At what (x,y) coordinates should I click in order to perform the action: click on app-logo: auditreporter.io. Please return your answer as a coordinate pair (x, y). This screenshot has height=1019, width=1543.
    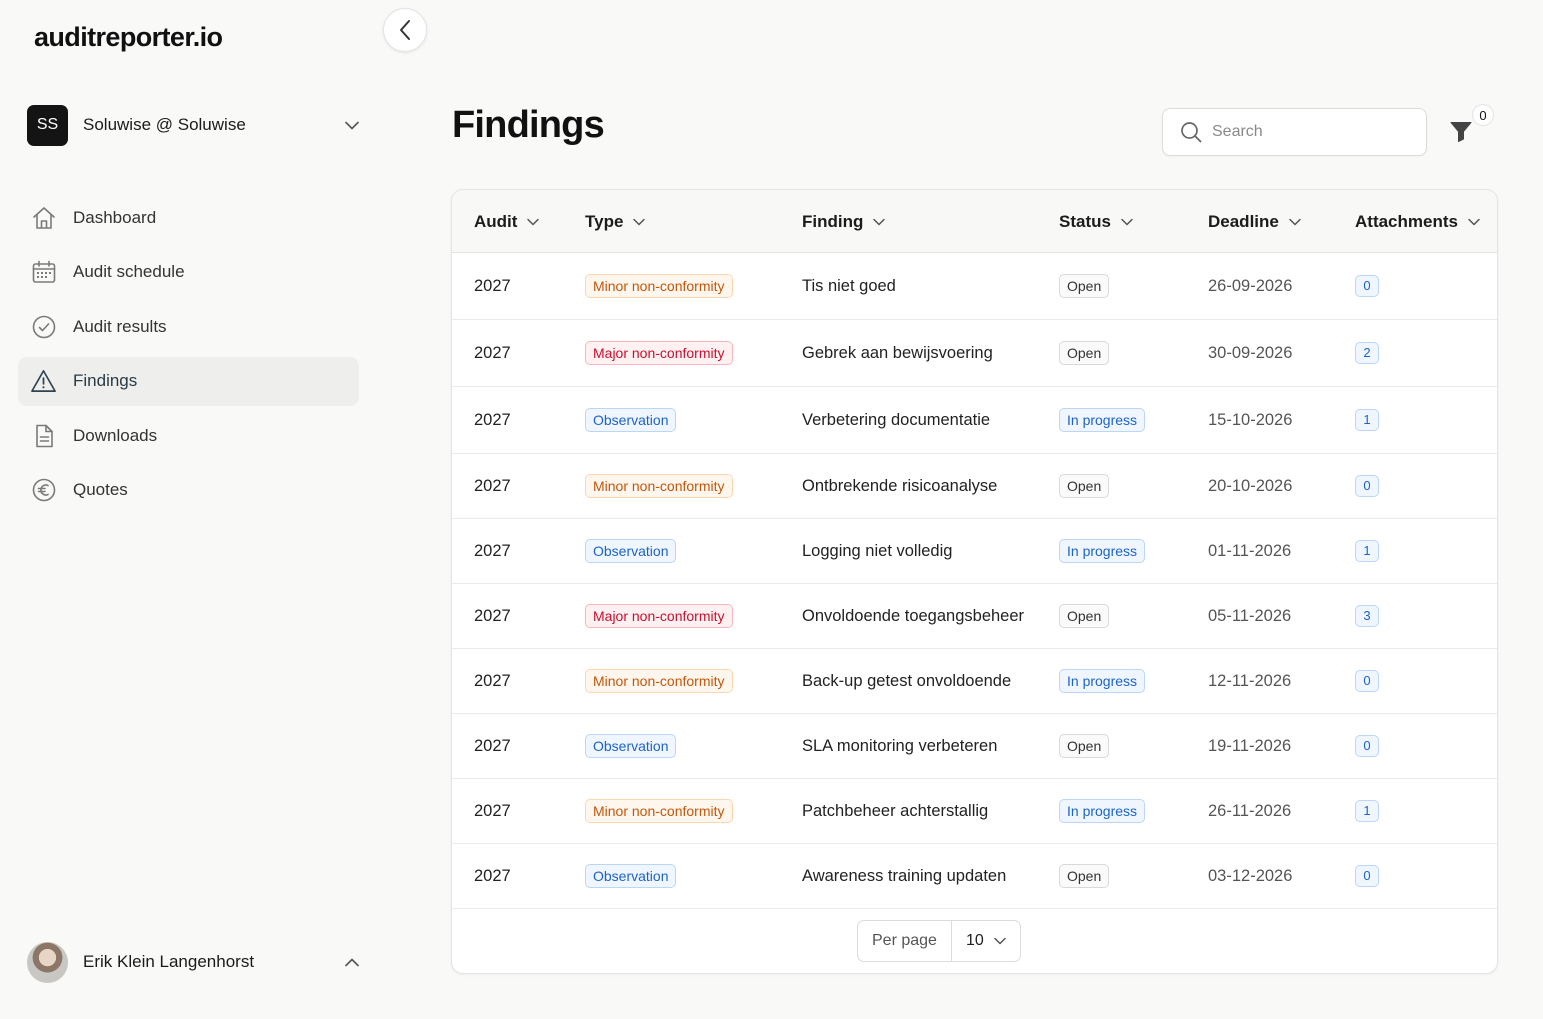
    Looking at the image, I should click on (128, 37).